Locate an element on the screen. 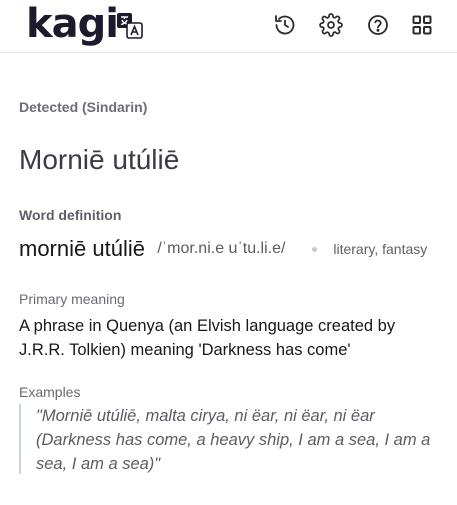 The width and height of the screenshot is (457, 505). history-icon is located at coordinates (285, 25).